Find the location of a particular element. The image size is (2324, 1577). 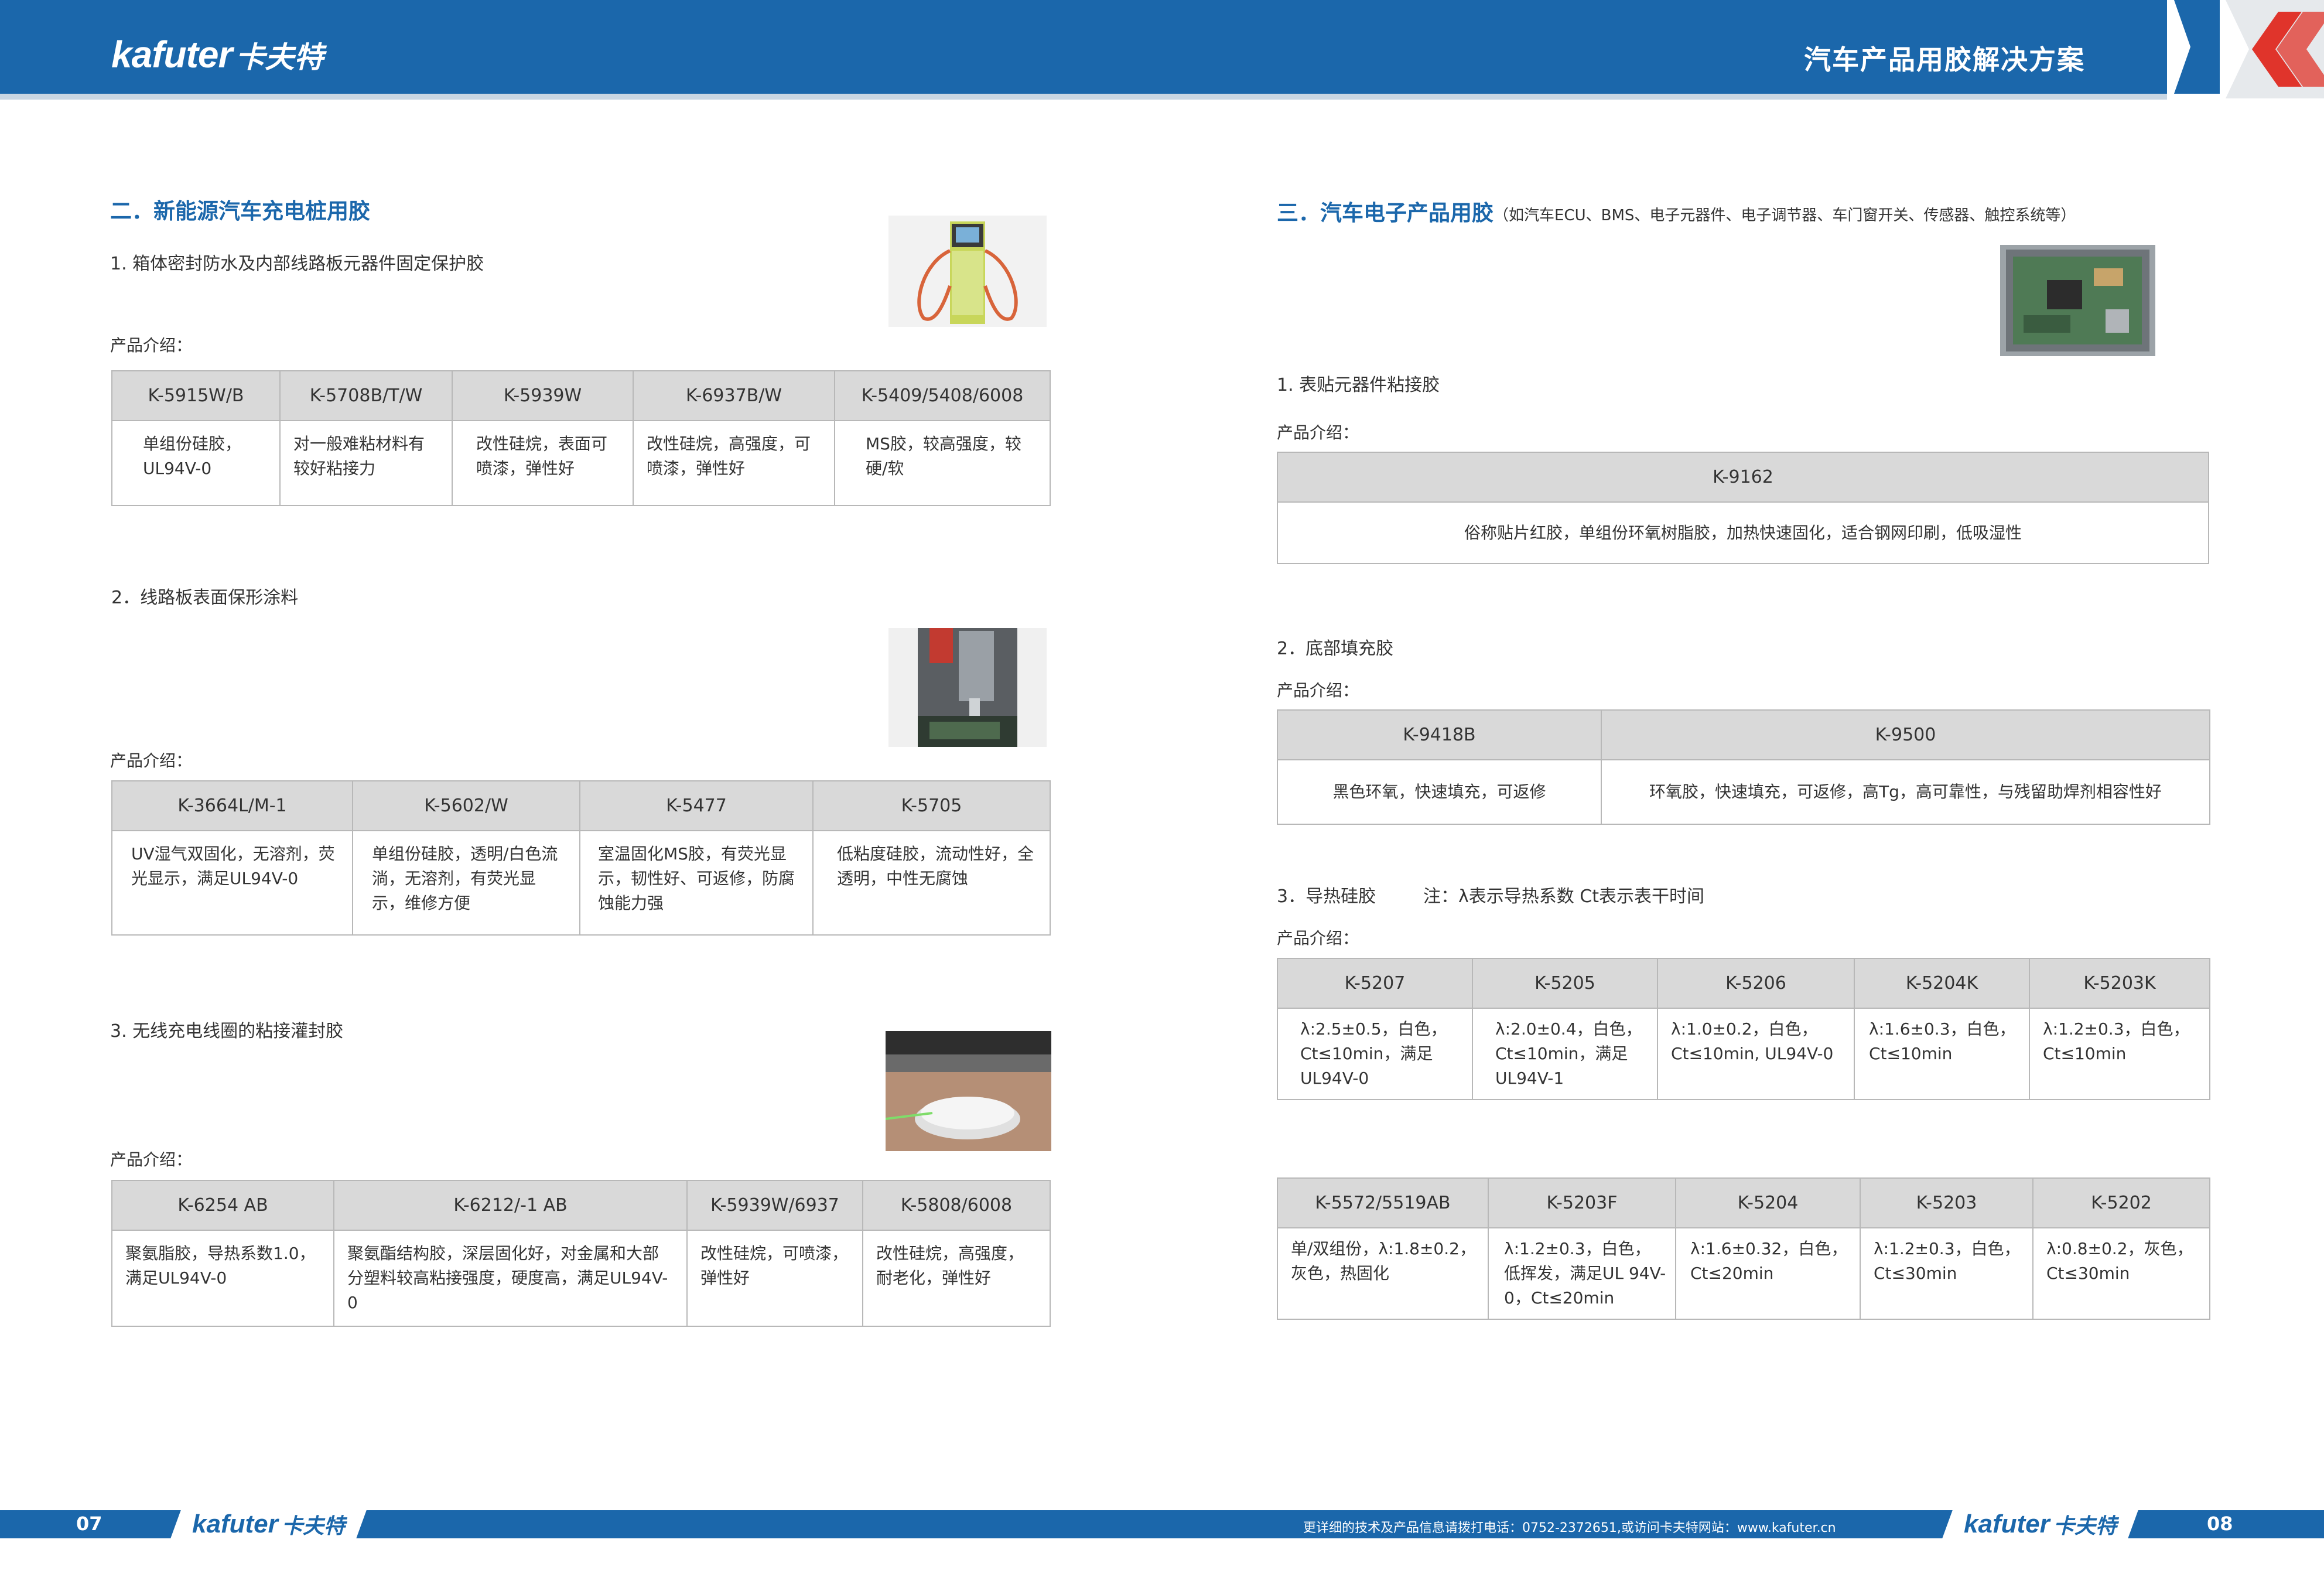

table-header-row: K-9162 is located at coordinates (1743, 478).